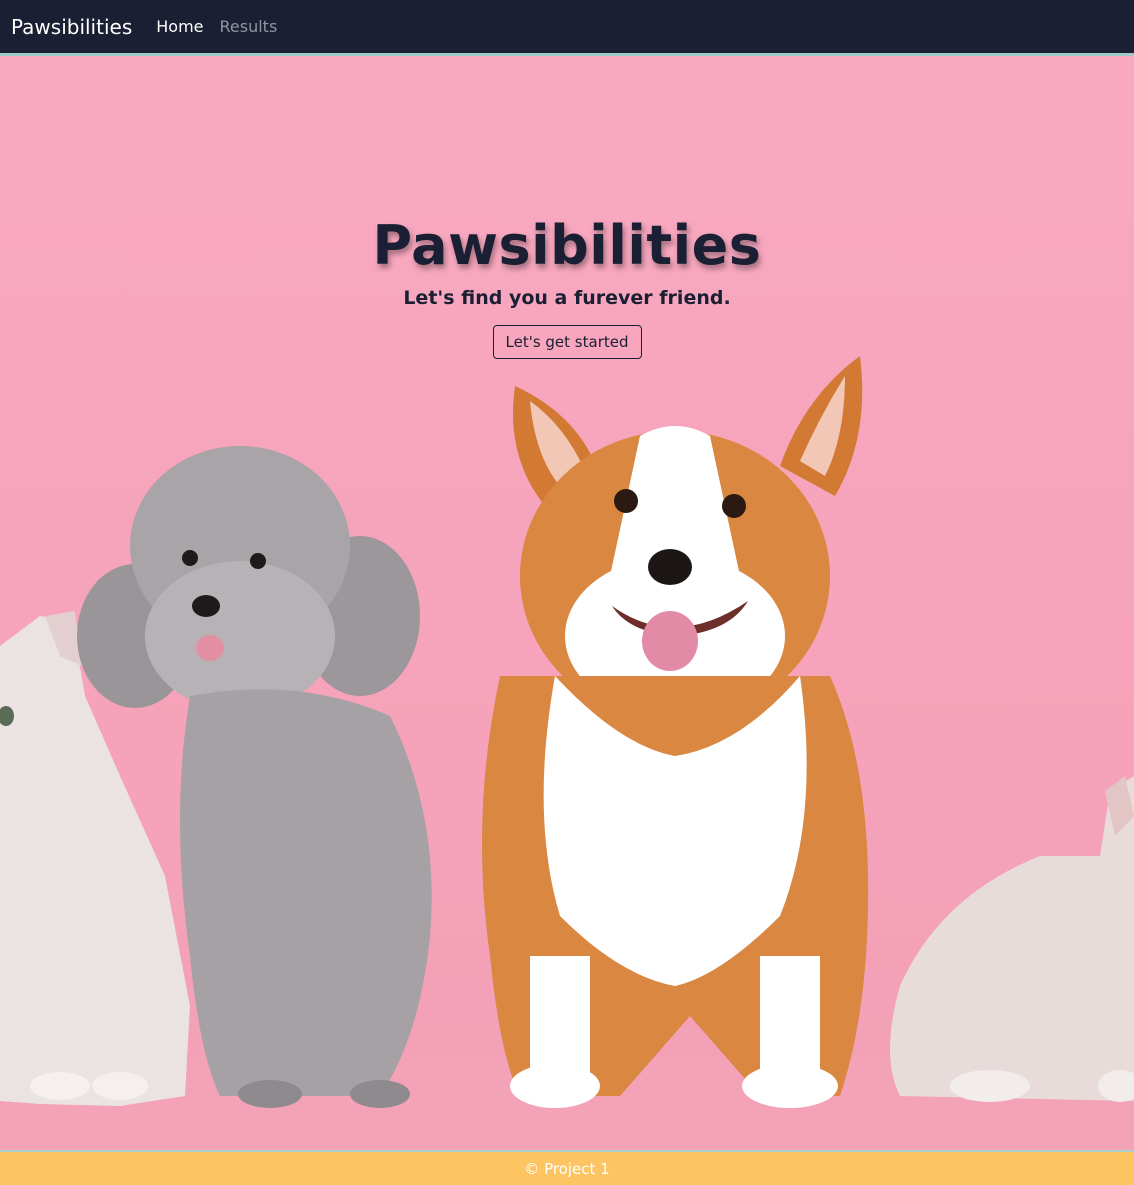  Describe the element at coordinates (567, 245) in the screenshot. I see `hero-title: Pawsibilities` at that location.